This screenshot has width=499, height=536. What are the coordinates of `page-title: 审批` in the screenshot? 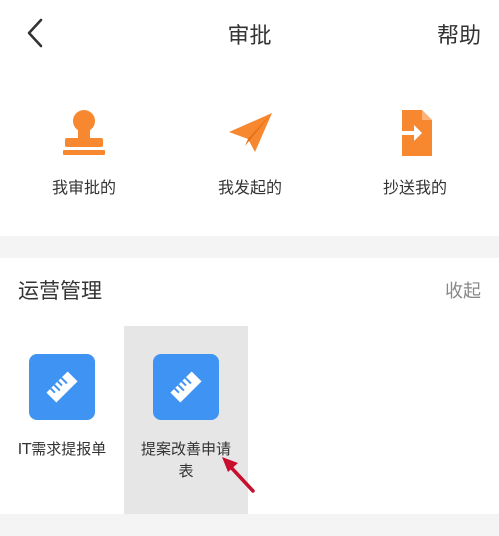 It's located at (249, 36).